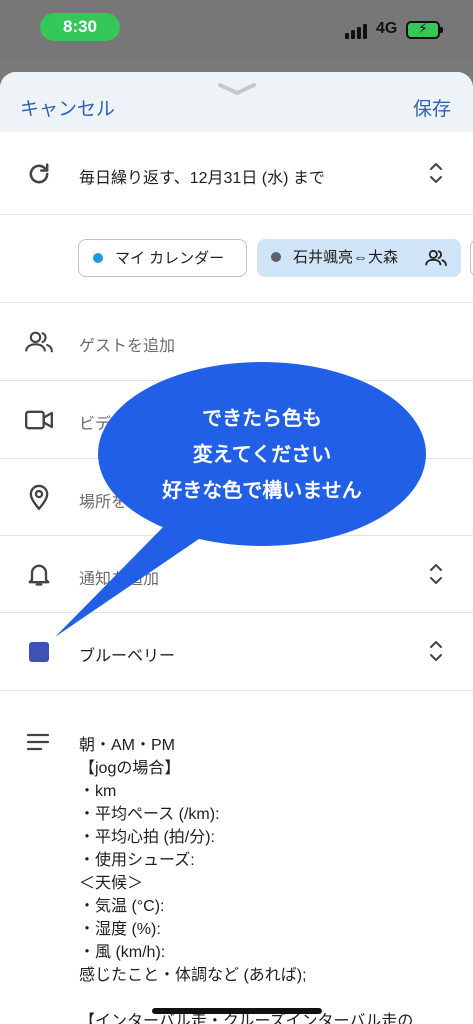  Describe the element at coordinates (122, 906) in the screenshot. I see `description-line: ・気温 (°C):` at that location.